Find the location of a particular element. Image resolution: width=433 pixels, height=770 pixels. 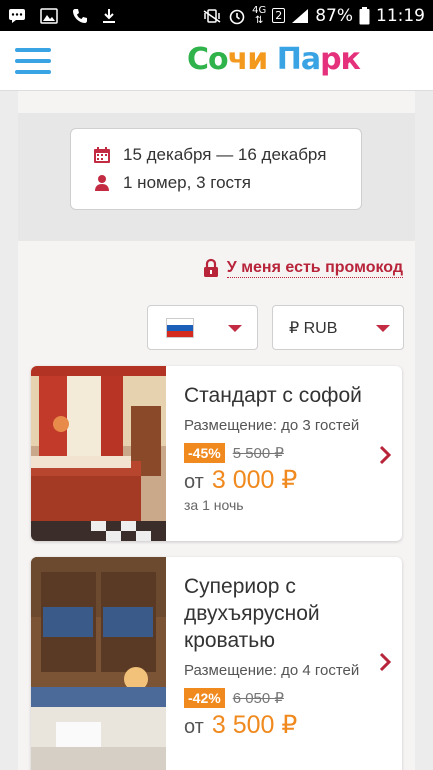

room-title: Супериор с двухъярусной кроватью is located at coordinates (274, 613).